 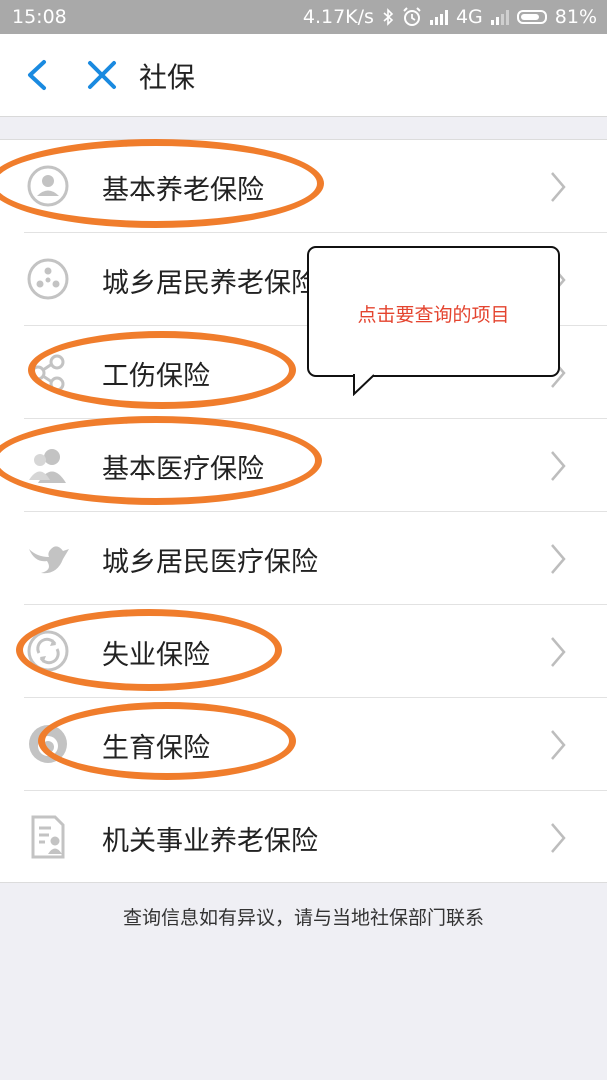 I want to click on tooltip-text: 点击要查询的项目, so click(x=433, y=315).